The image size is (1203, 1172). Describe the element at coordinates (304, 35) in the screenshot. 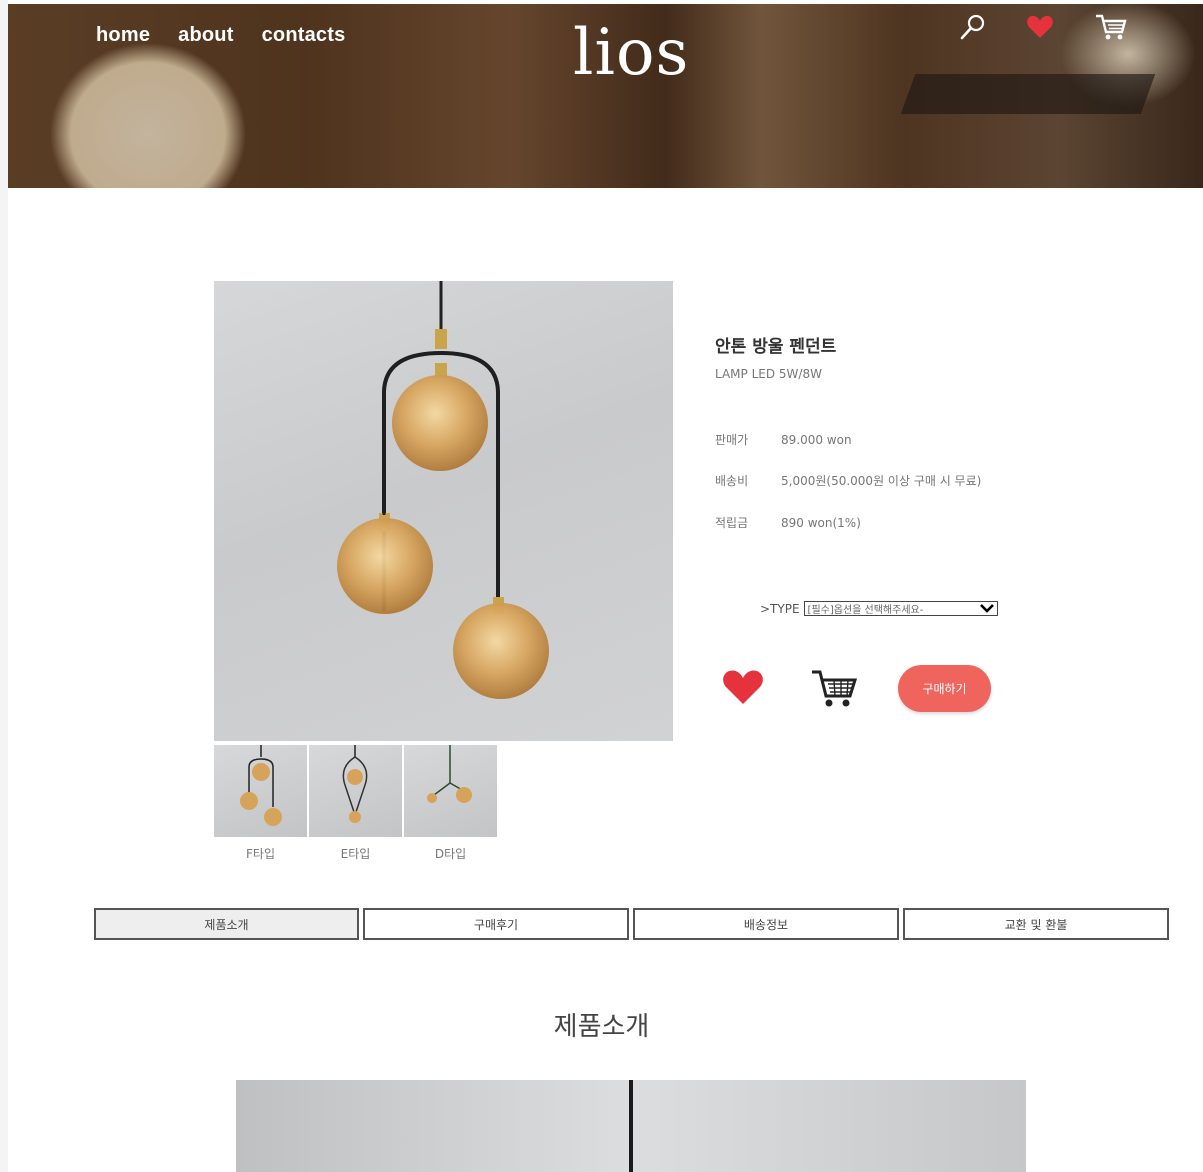

I see `nav-contacts: contacts` at that location.